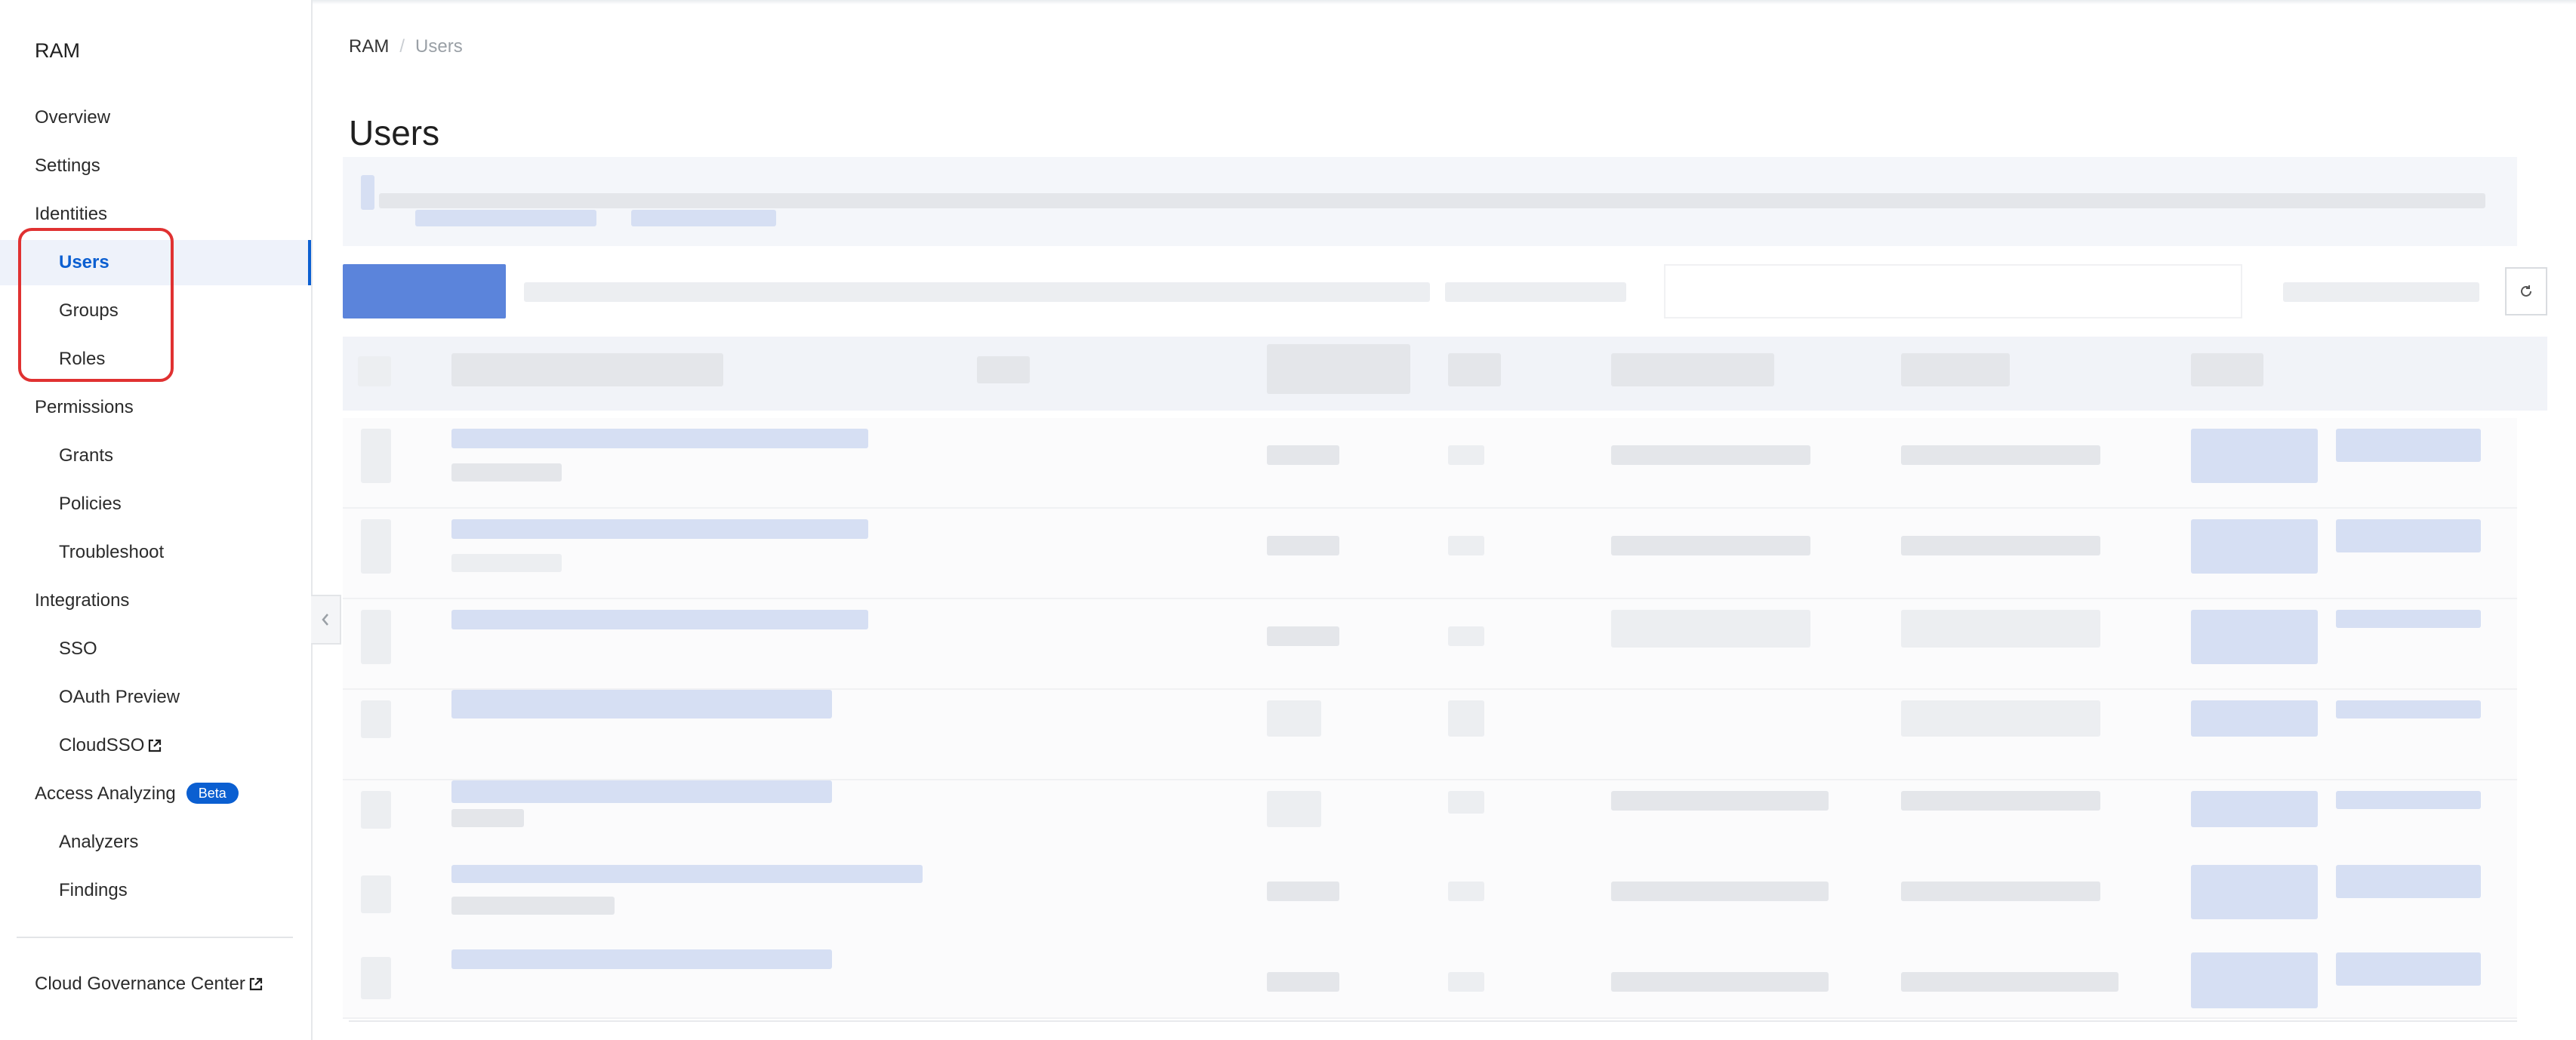 The height and width of the screenshot is (1040, 2576). Describe the element at coordinates (2381, 292) in the screenshot. I see `toolbar-actions-placeholder` at that location.